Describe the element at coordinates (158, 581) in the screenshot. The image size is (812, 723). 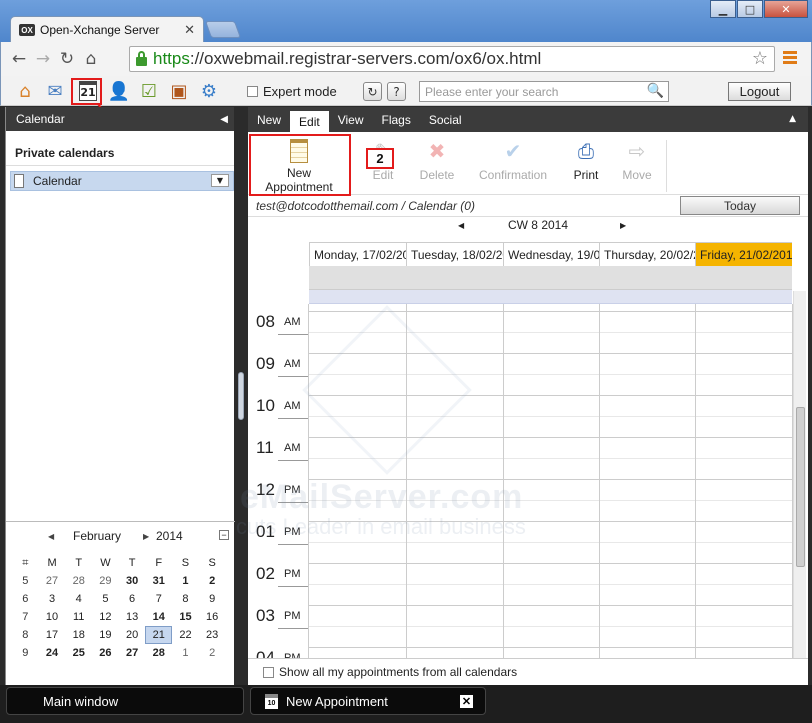
I see `mini-calendar-day: 31` at that location.